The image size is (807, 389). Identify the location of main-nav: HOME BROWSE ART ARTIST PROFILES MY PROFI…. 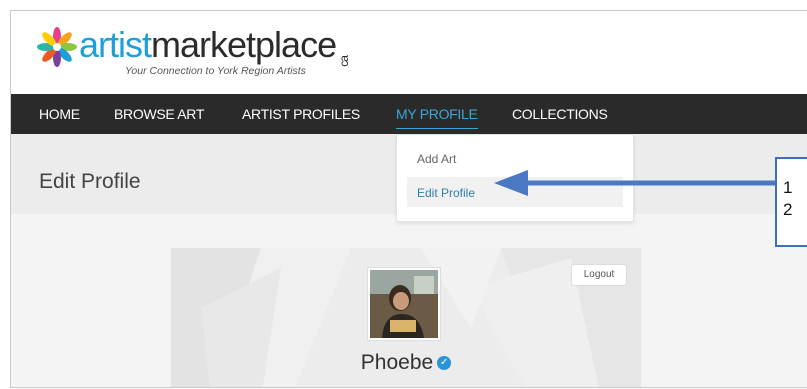
(409, 114).